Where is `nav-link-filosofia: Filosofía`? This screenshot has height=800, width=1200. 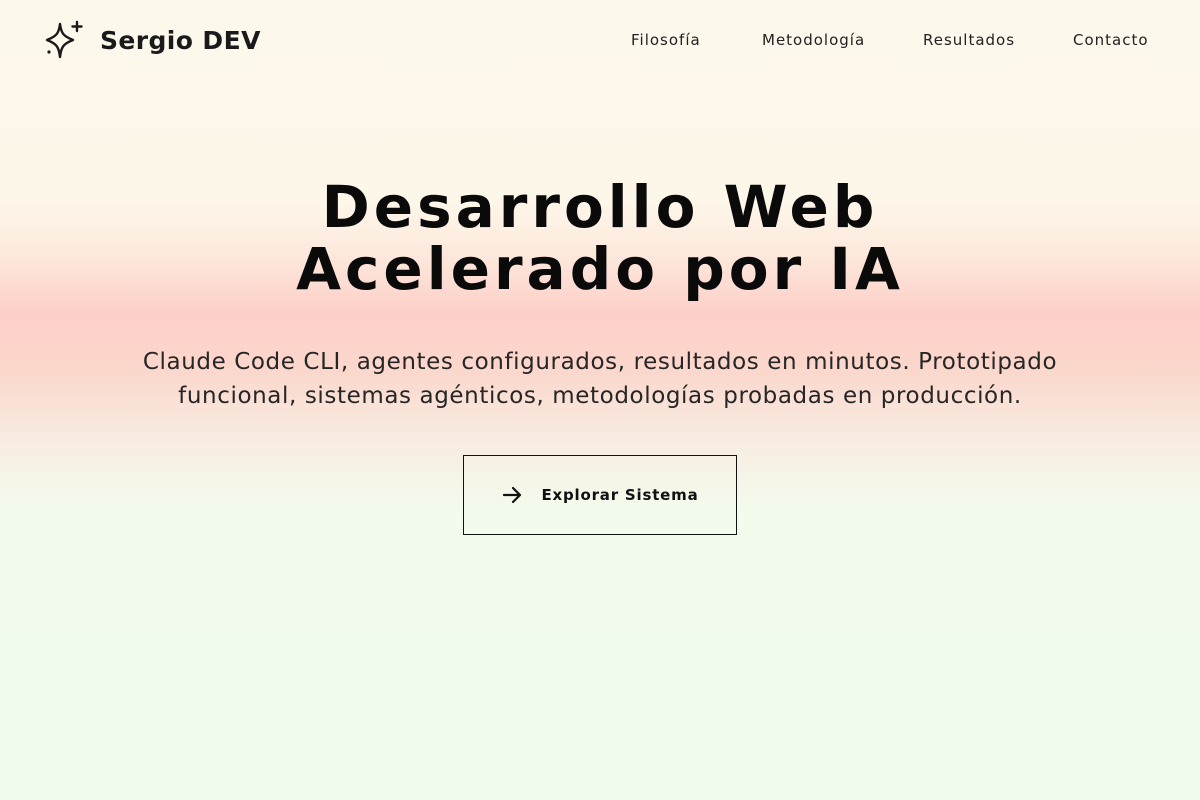 nav-link-filosofia: Filosofía is located at coordinates (666, 40).